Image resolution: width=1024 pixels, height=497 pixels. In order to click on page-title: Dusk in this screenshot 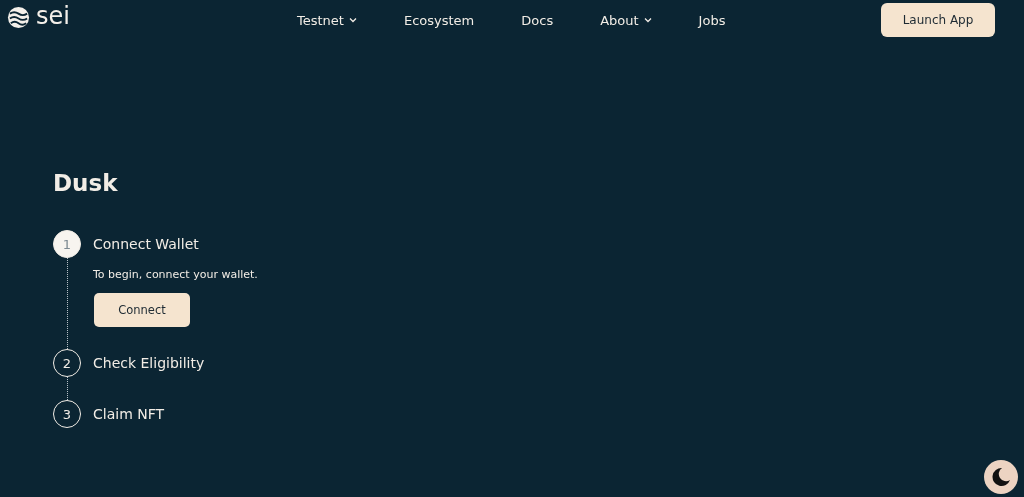, I will do `click(86, 183)`.